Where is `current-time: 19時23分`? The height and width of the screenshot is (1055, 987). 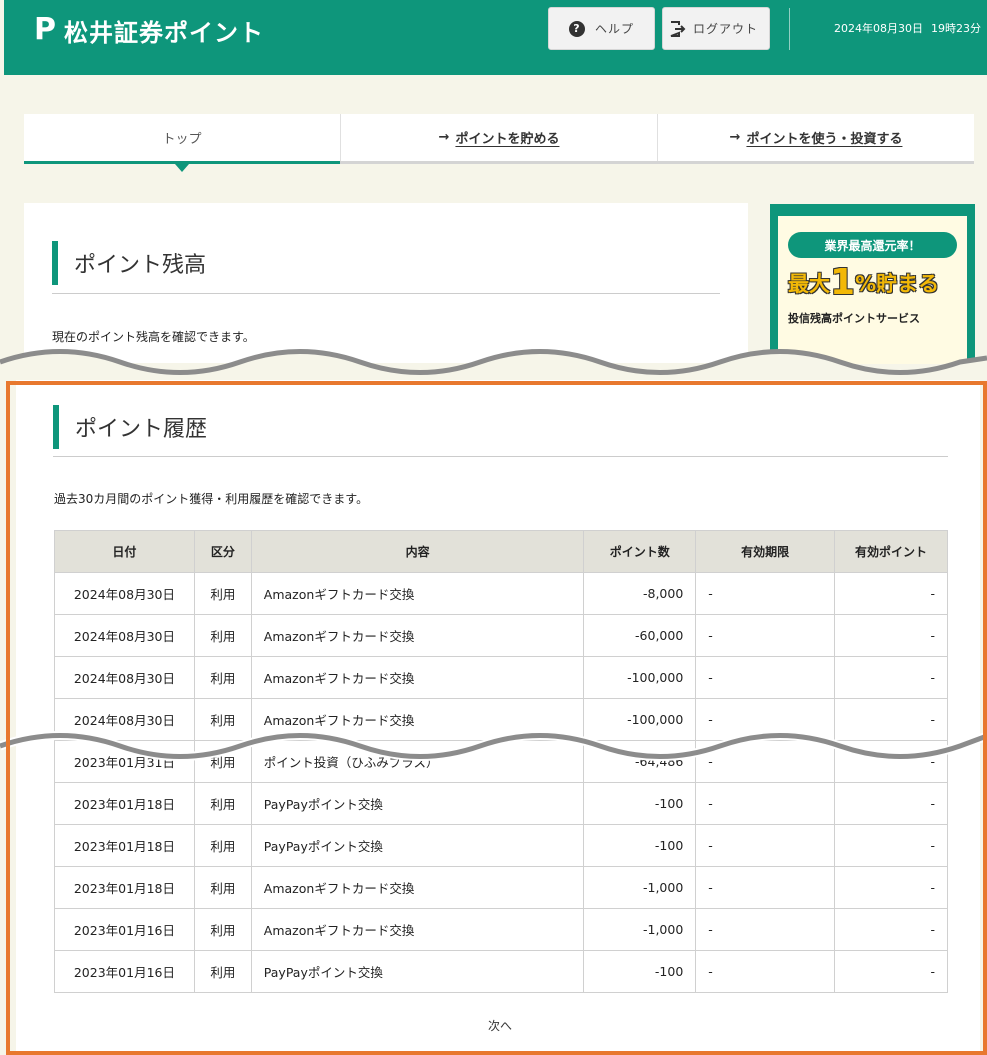 current-time: 19時23分 is located at coordinates (956, 28).